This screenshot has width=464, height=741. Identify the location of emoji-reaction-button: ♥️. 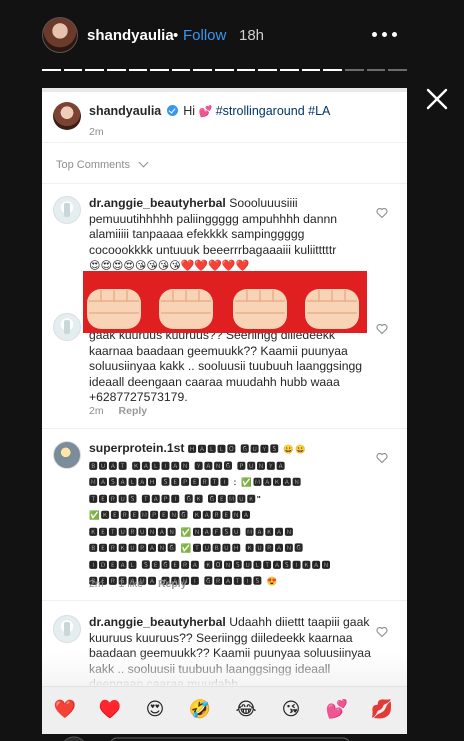
(110, 710).